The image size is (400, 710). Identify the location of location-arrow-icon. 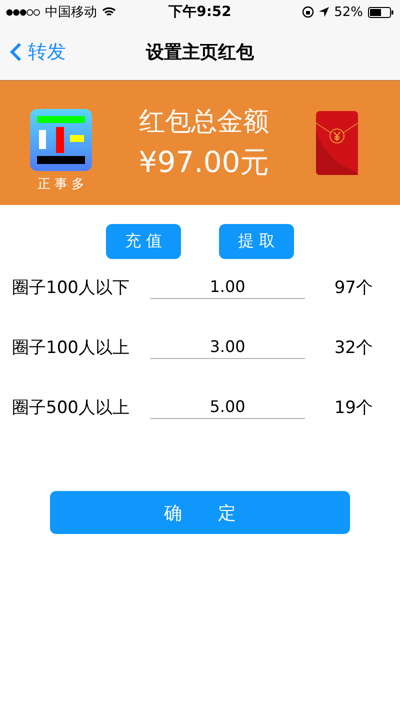
(324, 12).